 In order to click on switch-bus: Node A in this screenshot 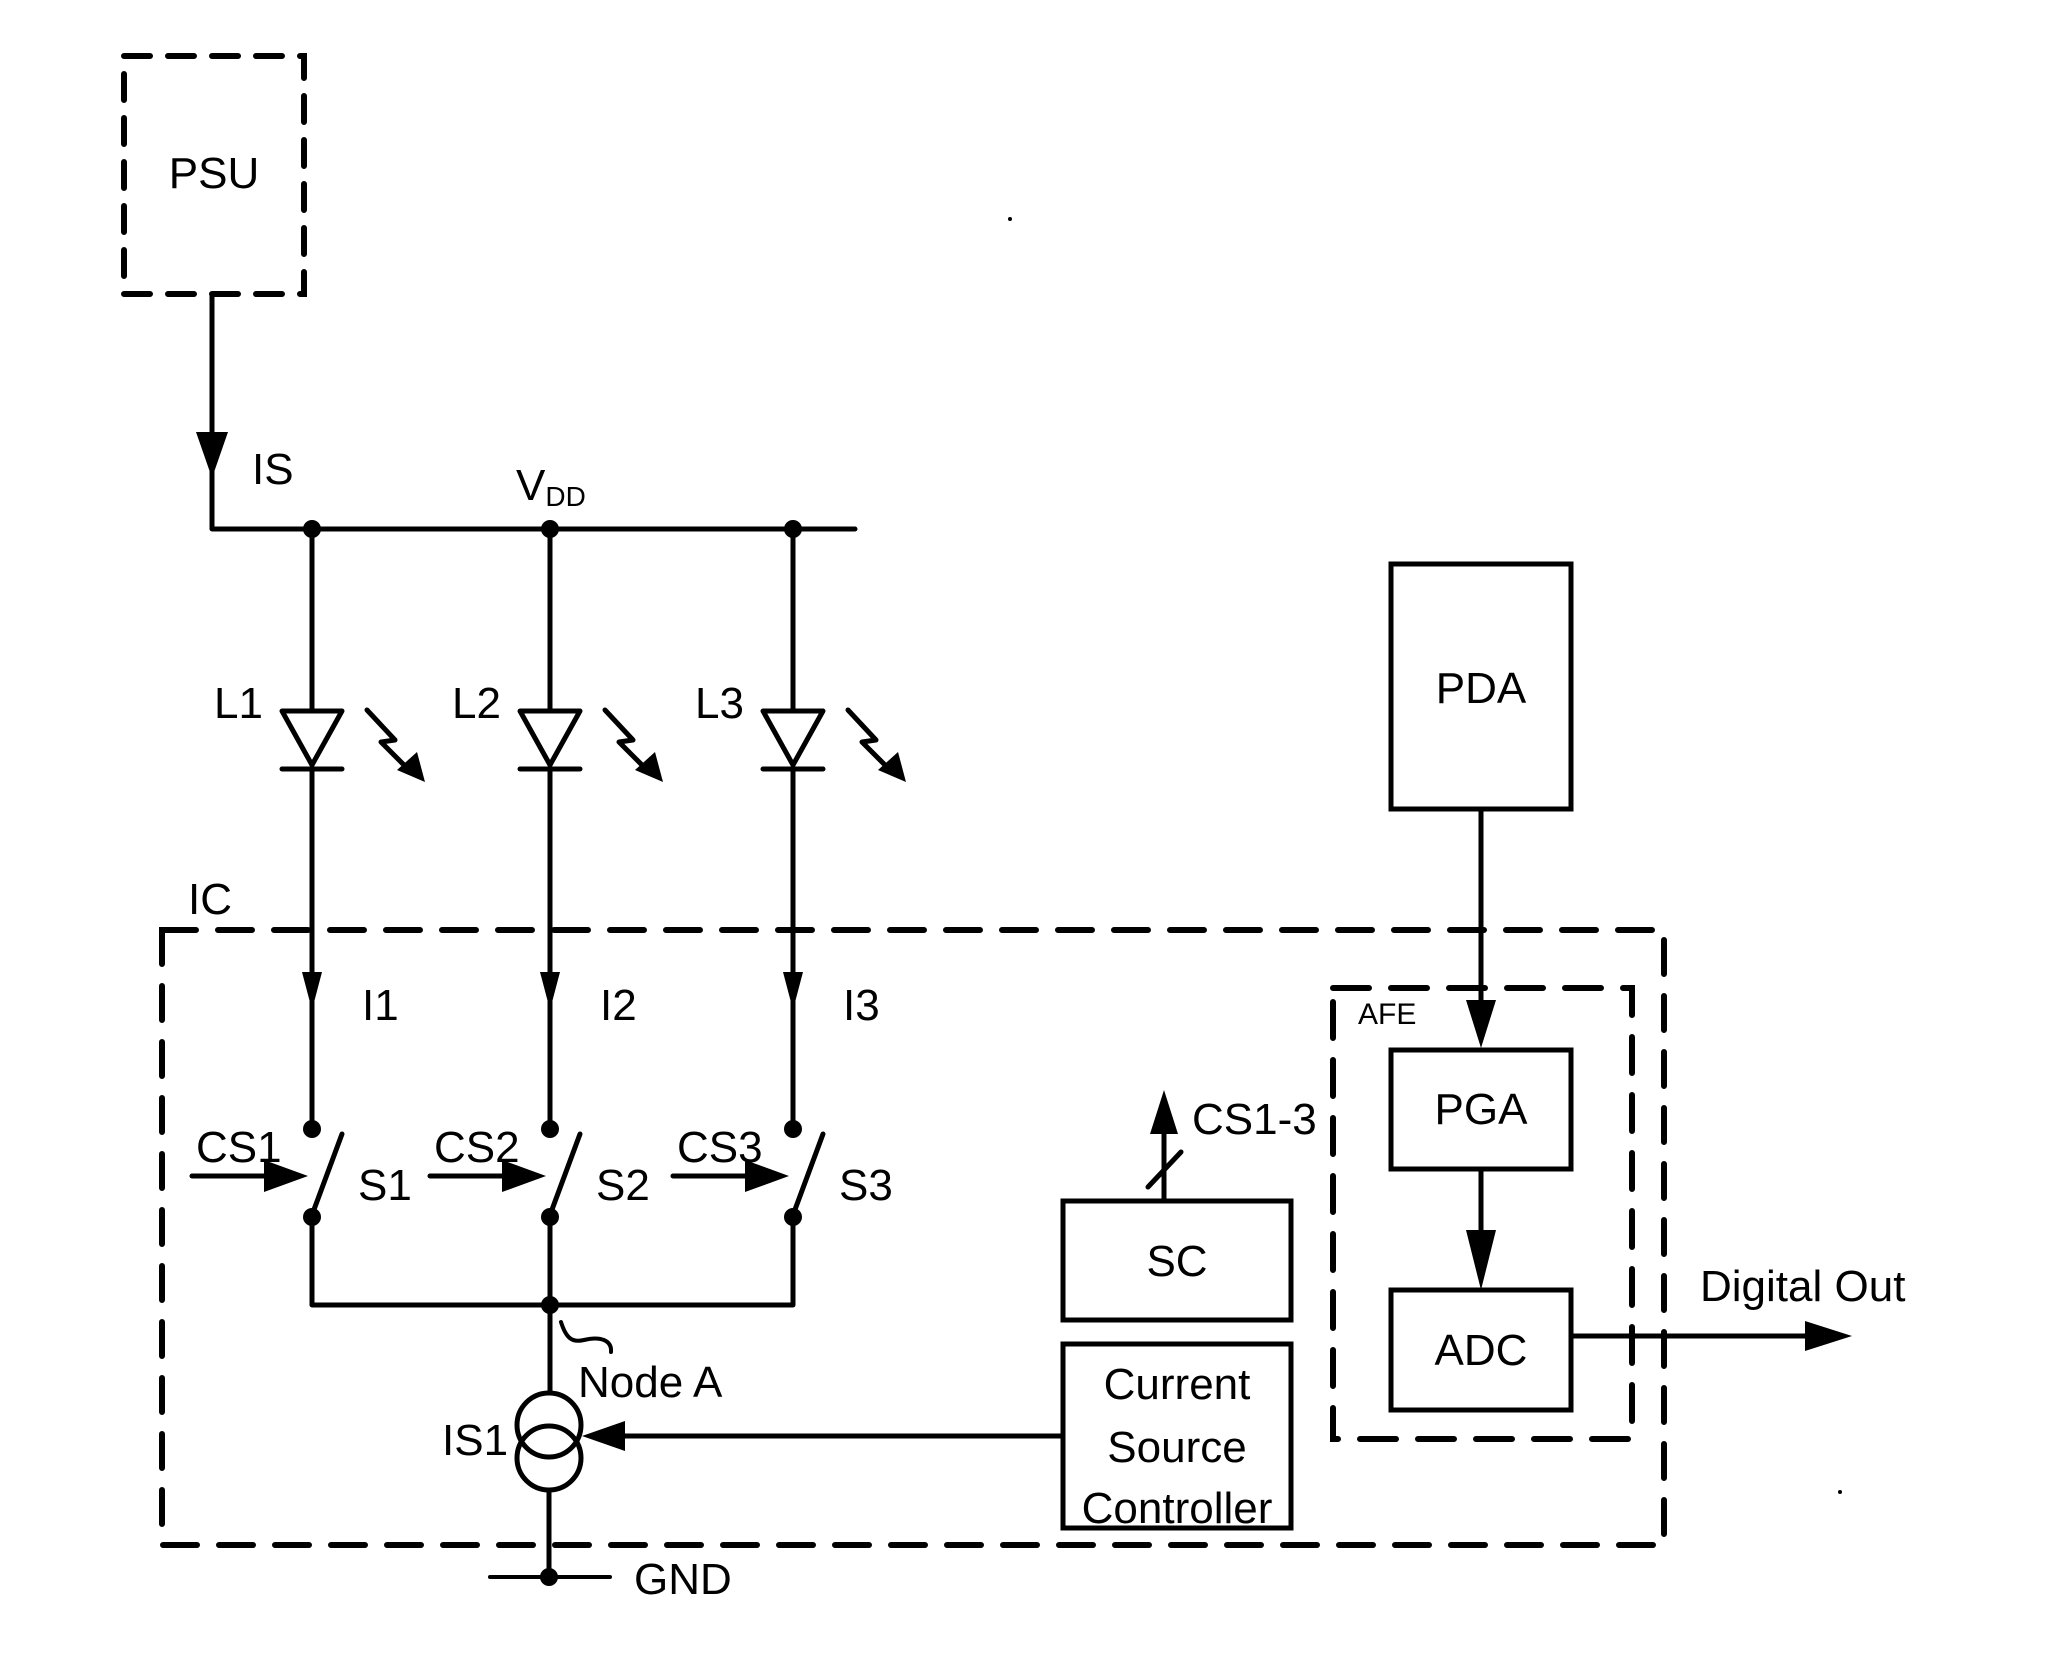, I will do `click(552, 1310)`.